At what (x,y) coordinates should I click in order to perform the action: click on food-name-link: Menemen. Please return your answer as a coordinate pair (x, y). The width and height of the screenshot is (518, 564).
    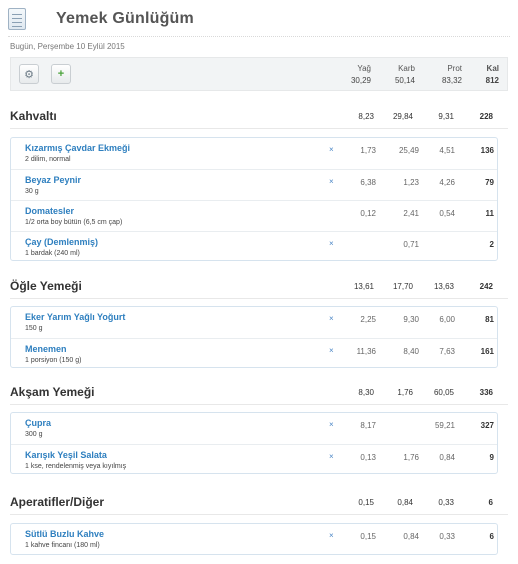
    Looking at the image, I should click on (46, 349).